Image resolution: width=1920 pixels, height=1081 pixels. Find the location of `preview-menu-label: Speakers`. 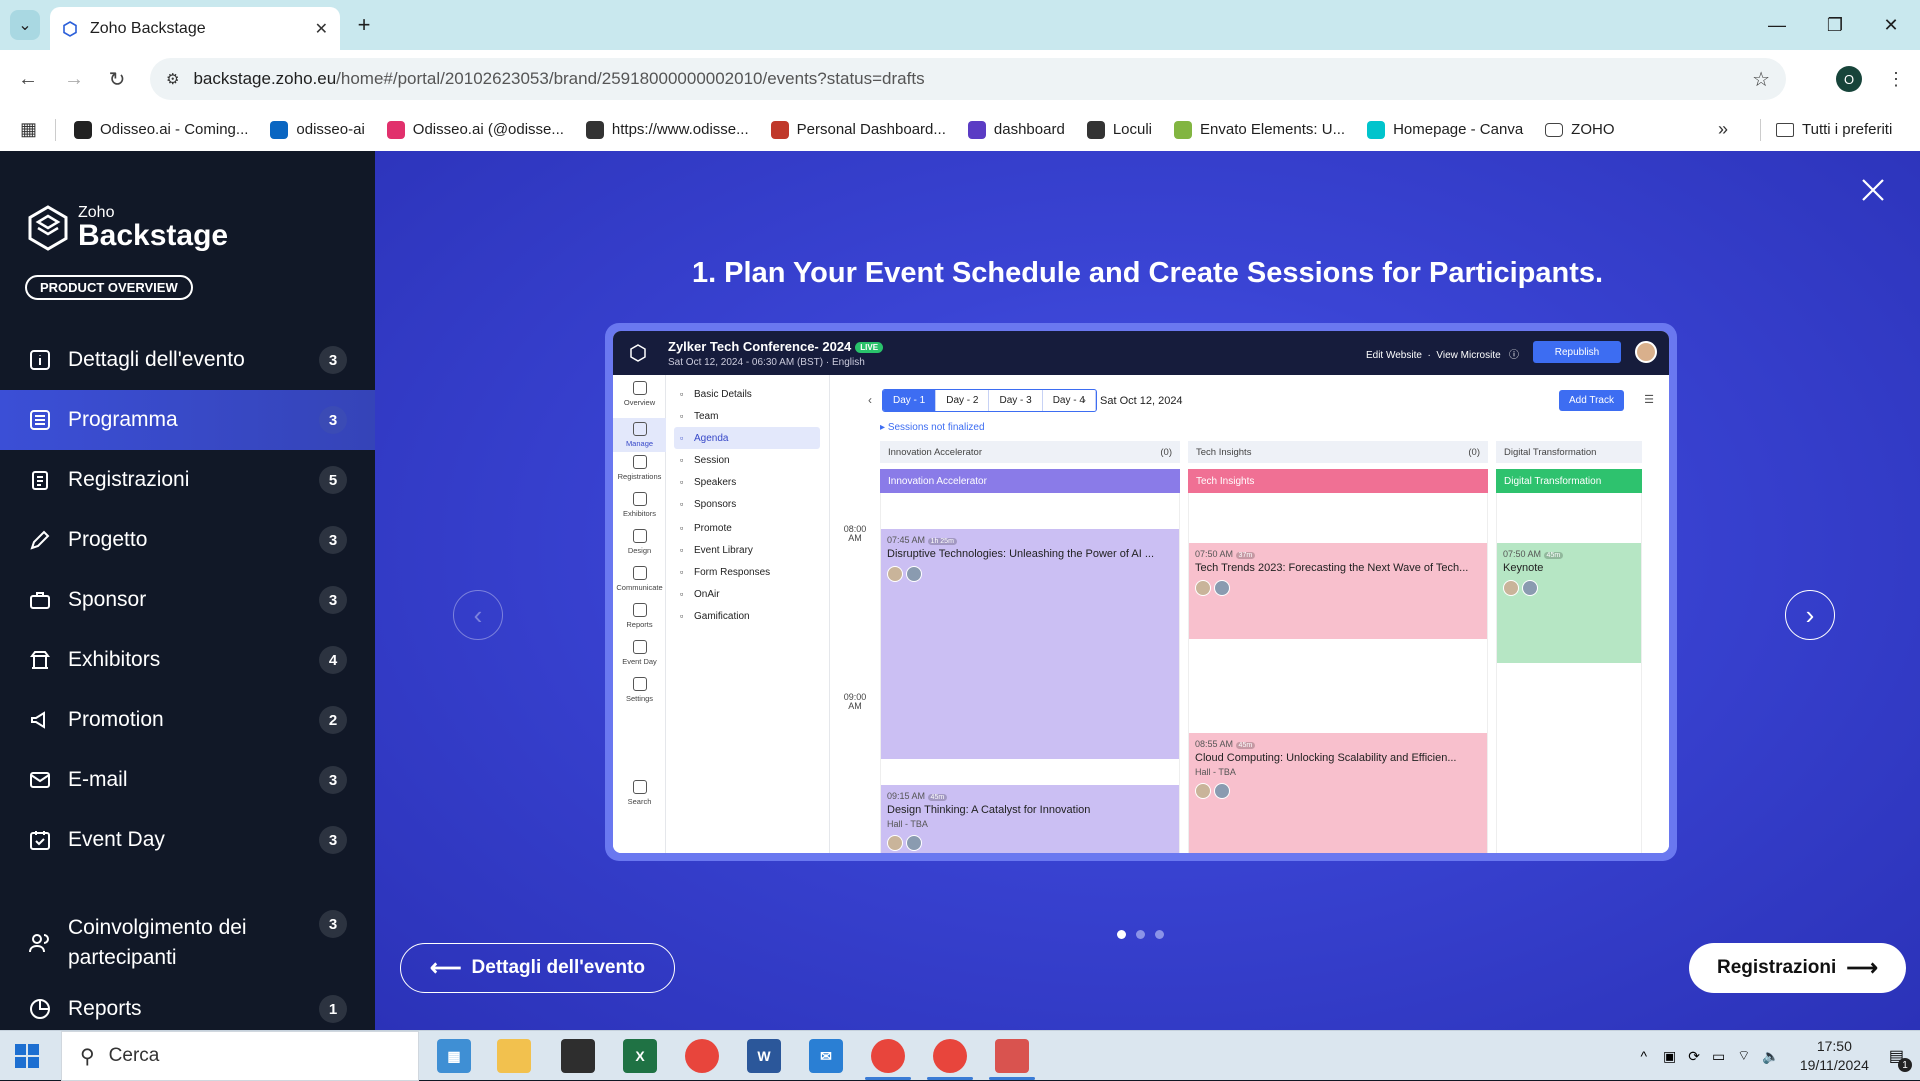

preview-menu-label: Speakers is located at coordinates (715, 482).